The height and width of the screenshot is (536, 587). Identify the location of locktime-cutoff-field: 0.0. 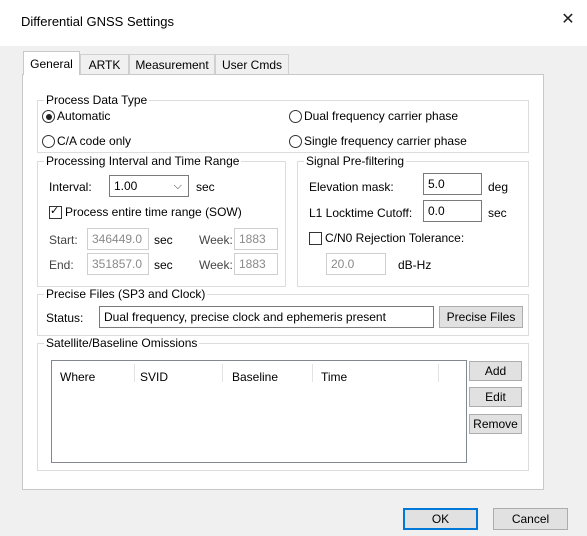
(452, 211).